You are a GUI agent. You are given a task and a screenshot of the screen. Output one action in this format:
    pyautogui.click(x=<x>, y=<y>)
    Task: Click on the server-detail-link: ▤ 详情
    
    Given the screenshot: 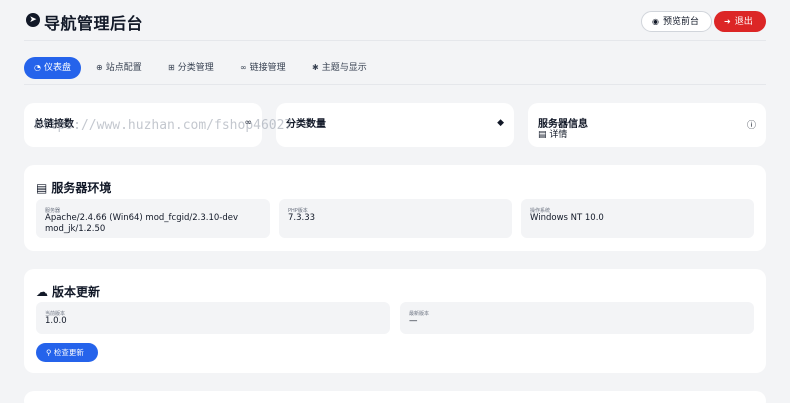 What is the action you would take?
    pyautogui.click(x=552, y=133)
    